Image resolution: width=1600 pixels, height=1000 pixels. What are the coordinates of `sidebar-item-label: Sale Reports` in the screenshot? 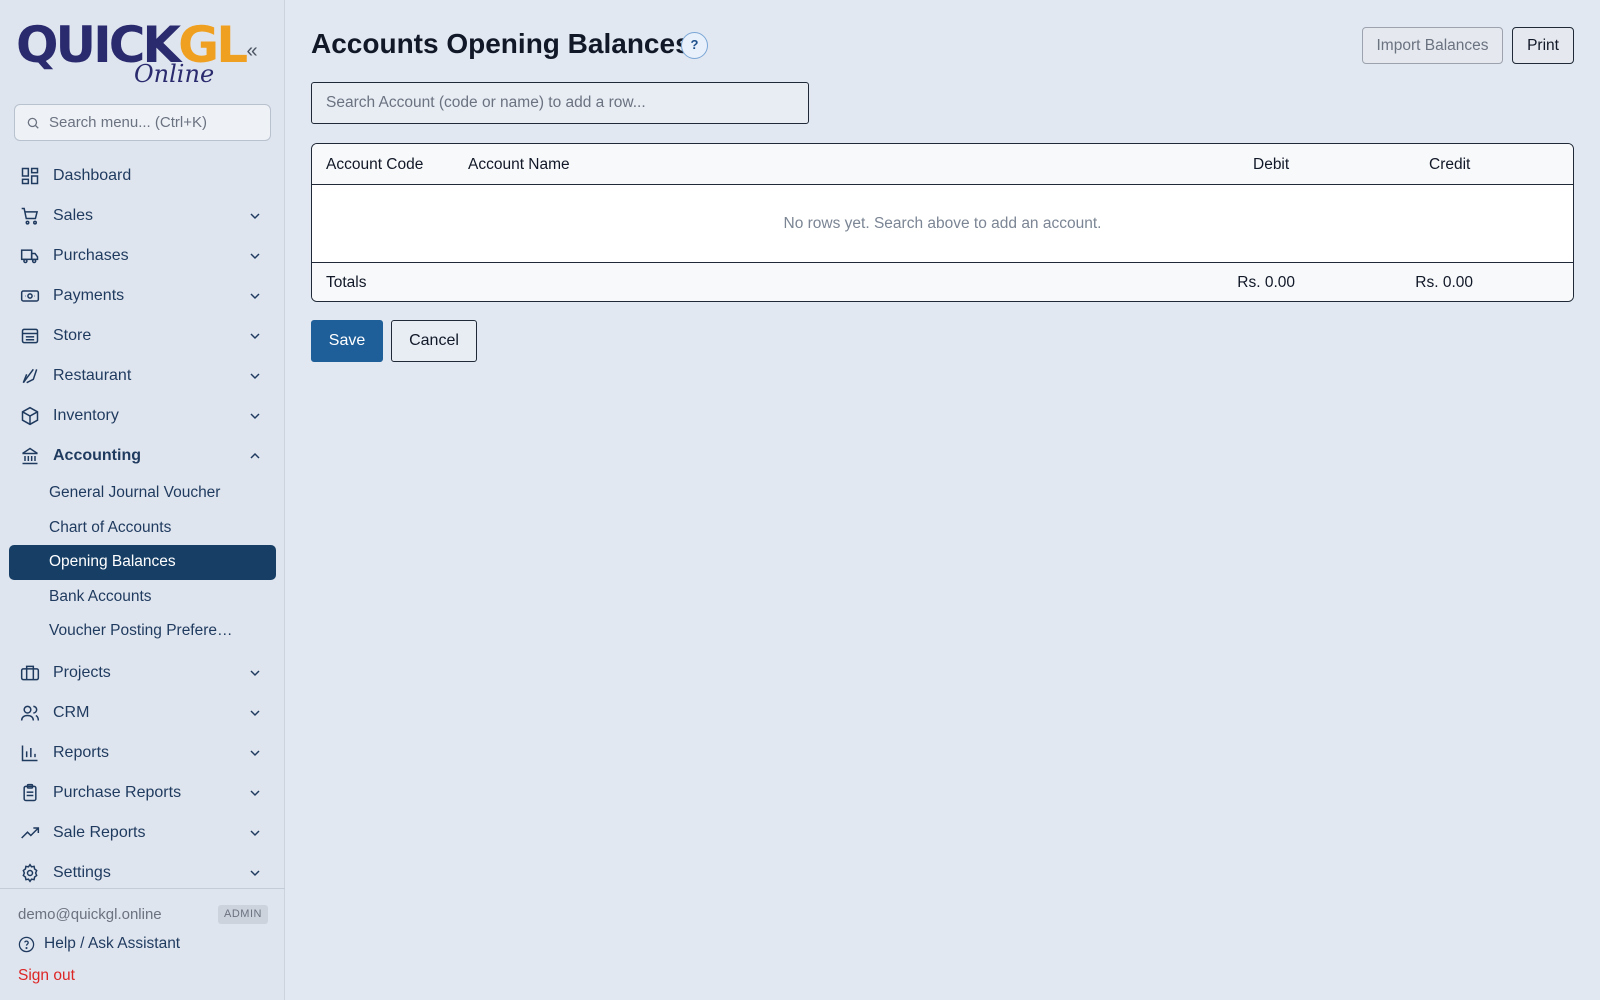 It's located at (99, 832).